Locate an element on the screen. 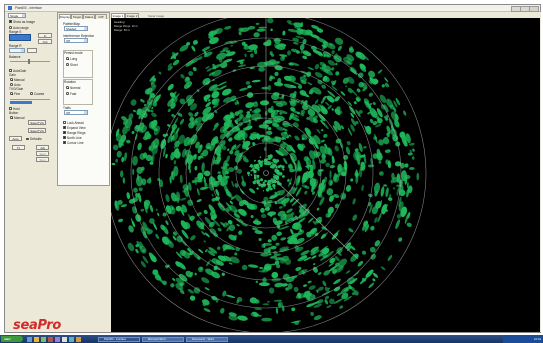 The height and width of the screenshot is (343, 543). quicklaunch-explorer-icon is located at coordinates (78, 339).